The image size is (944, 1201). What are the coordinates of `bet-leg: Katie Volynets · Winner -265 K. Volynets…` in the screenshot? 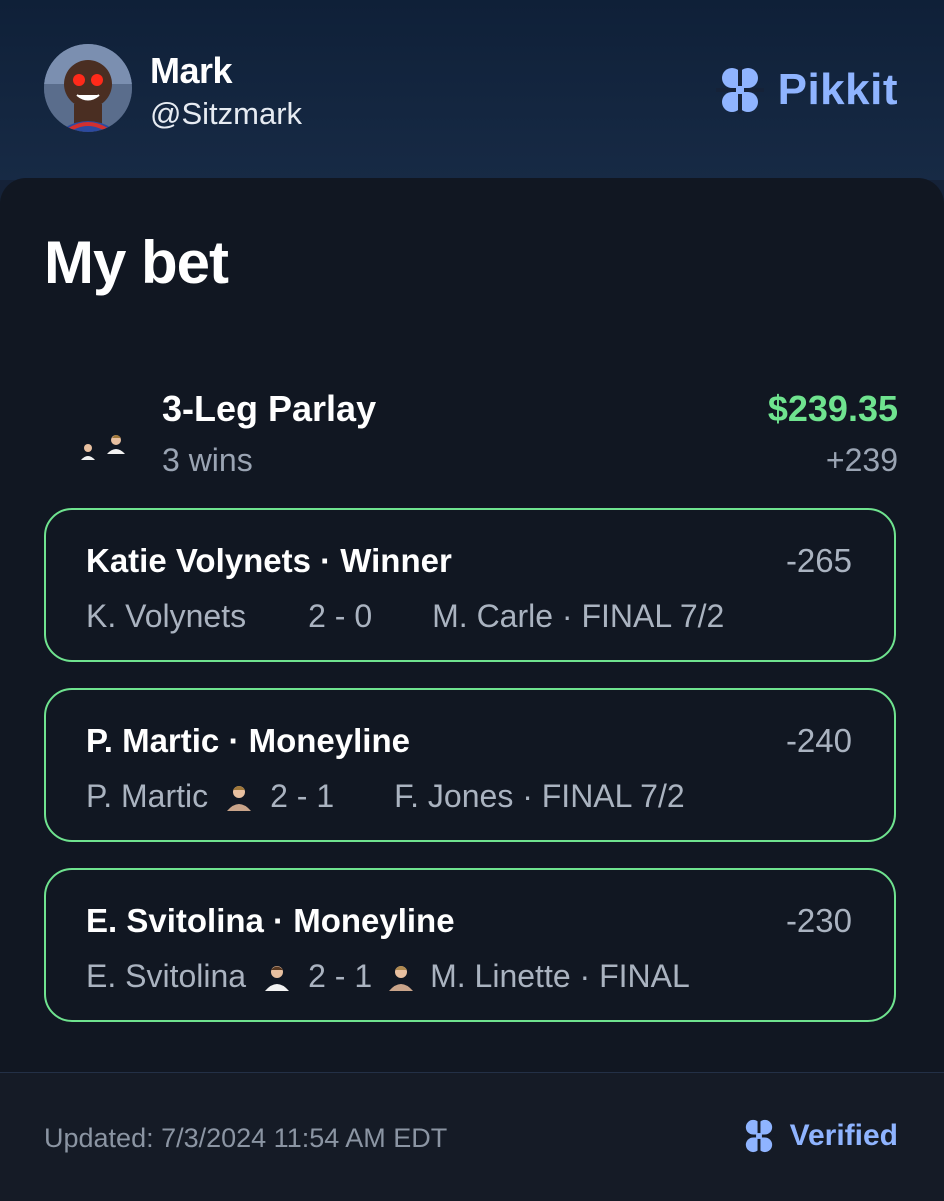 It's located at (470, 585).